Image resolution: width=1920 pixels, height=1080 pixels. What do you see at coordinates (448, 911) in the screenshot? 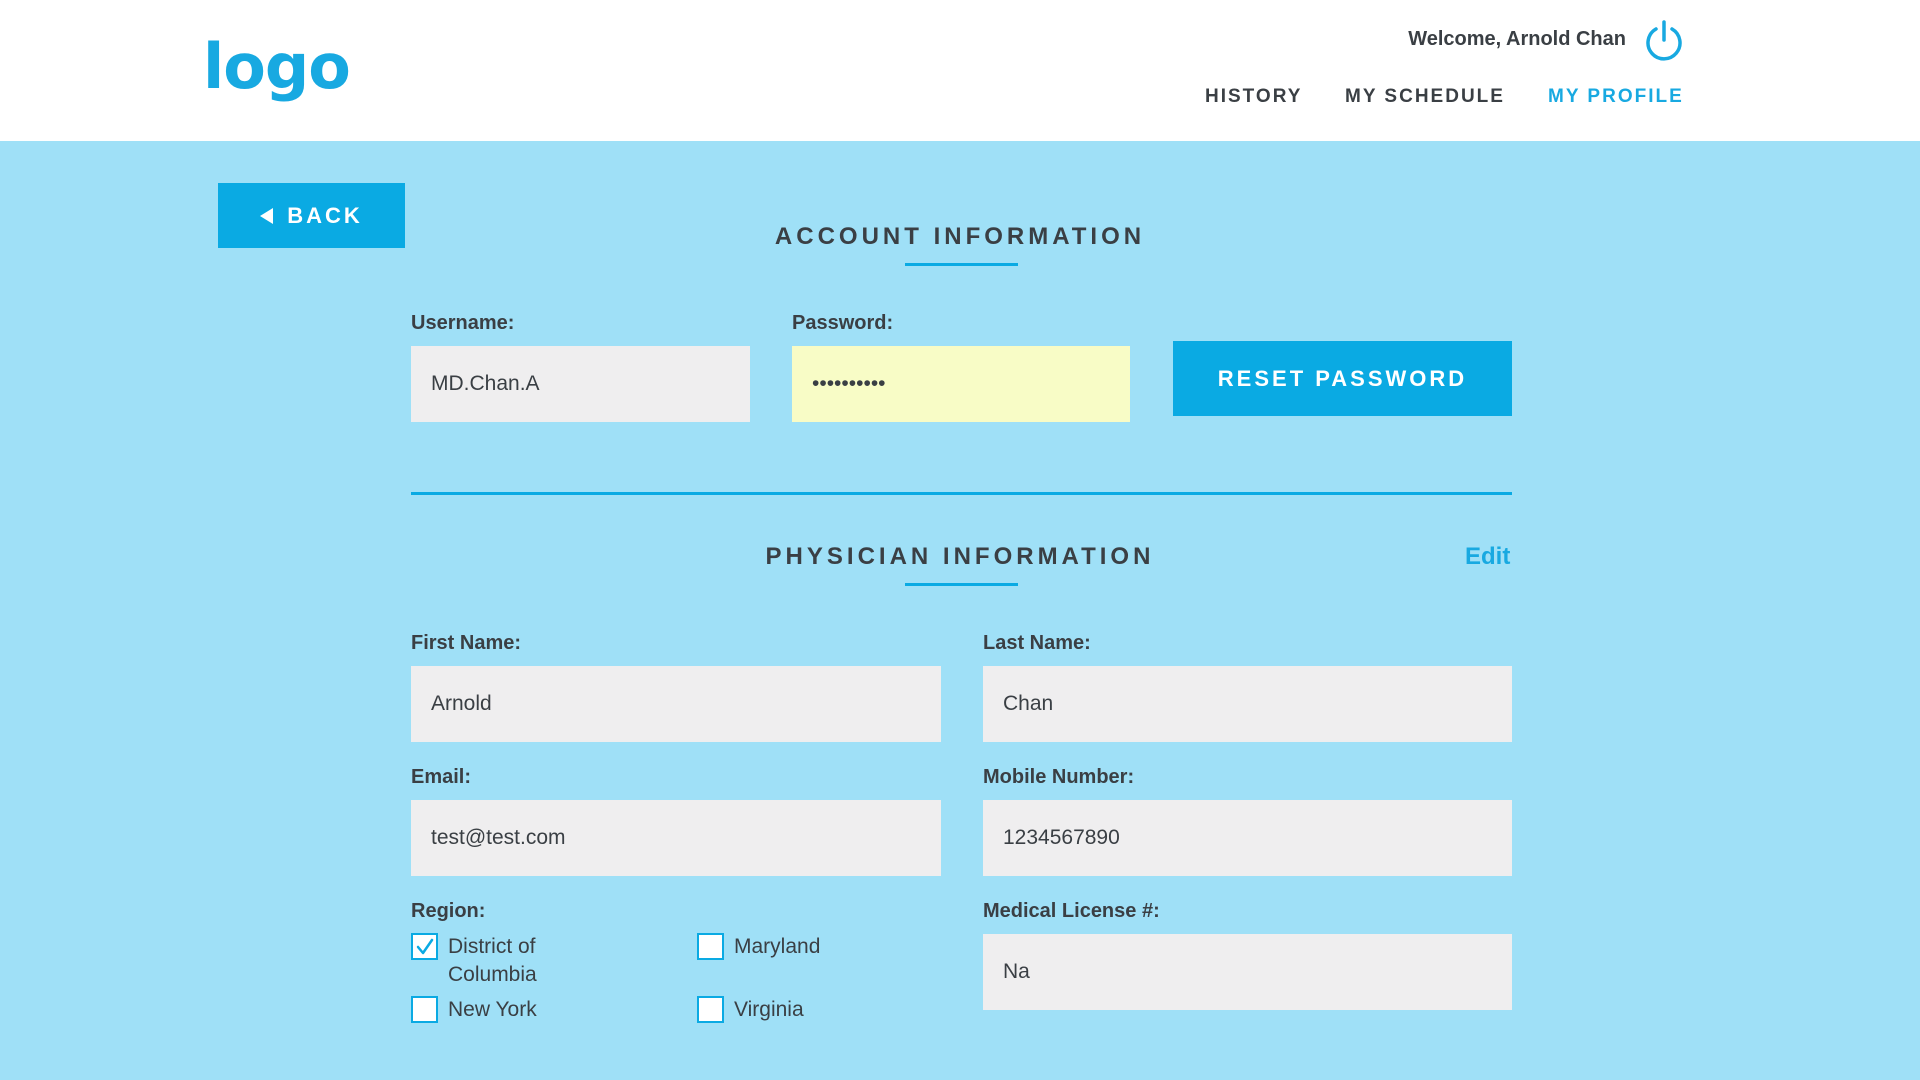
I see `region-label: Region:` at bounding box center [448, 911].